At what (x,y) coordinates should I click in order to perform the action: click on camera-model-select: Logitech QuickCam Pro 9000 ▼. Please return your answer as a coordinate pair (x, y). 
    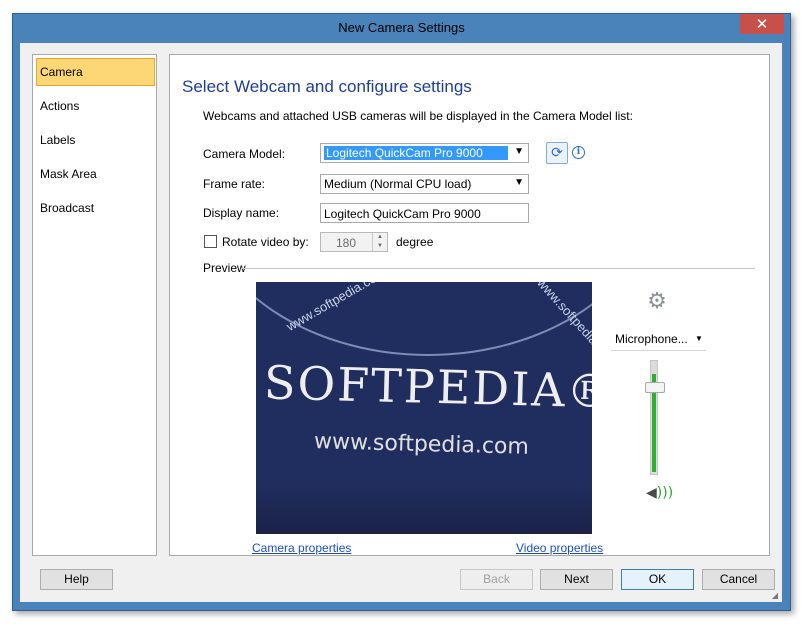
    Looking at the image, I should click on (424, 153).